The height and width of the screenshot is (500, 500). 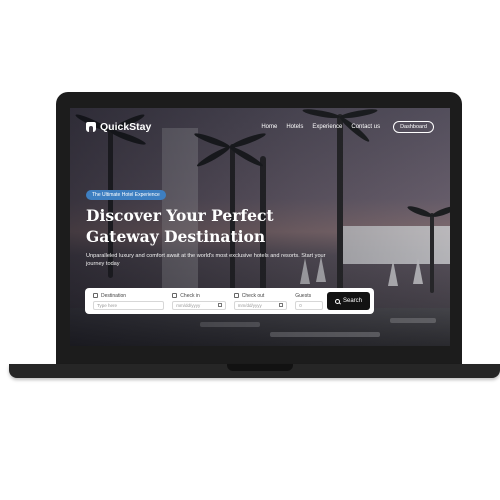 What do you see at coordinates (260, 367) in the screenshot?
I see `laptop-notch` at bounding box center [260, 367].